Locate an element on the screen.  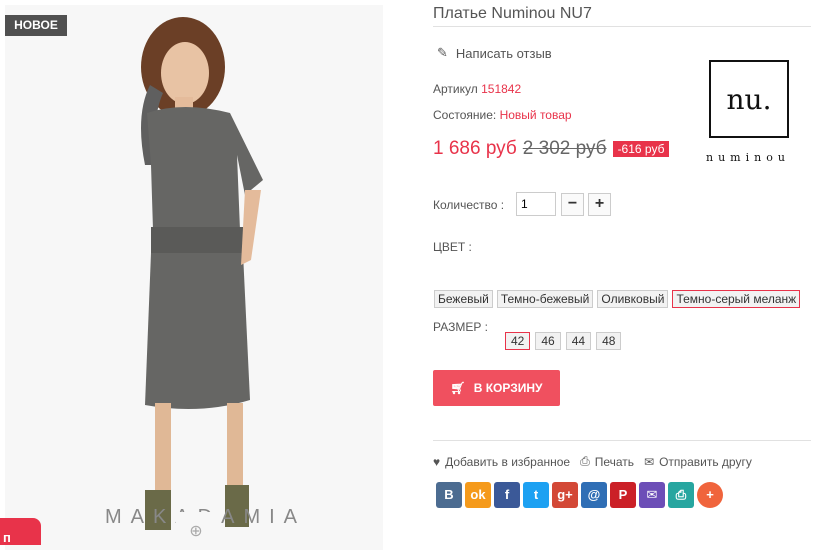
heart-icon: ♥ is located at coordinates (437, 461).